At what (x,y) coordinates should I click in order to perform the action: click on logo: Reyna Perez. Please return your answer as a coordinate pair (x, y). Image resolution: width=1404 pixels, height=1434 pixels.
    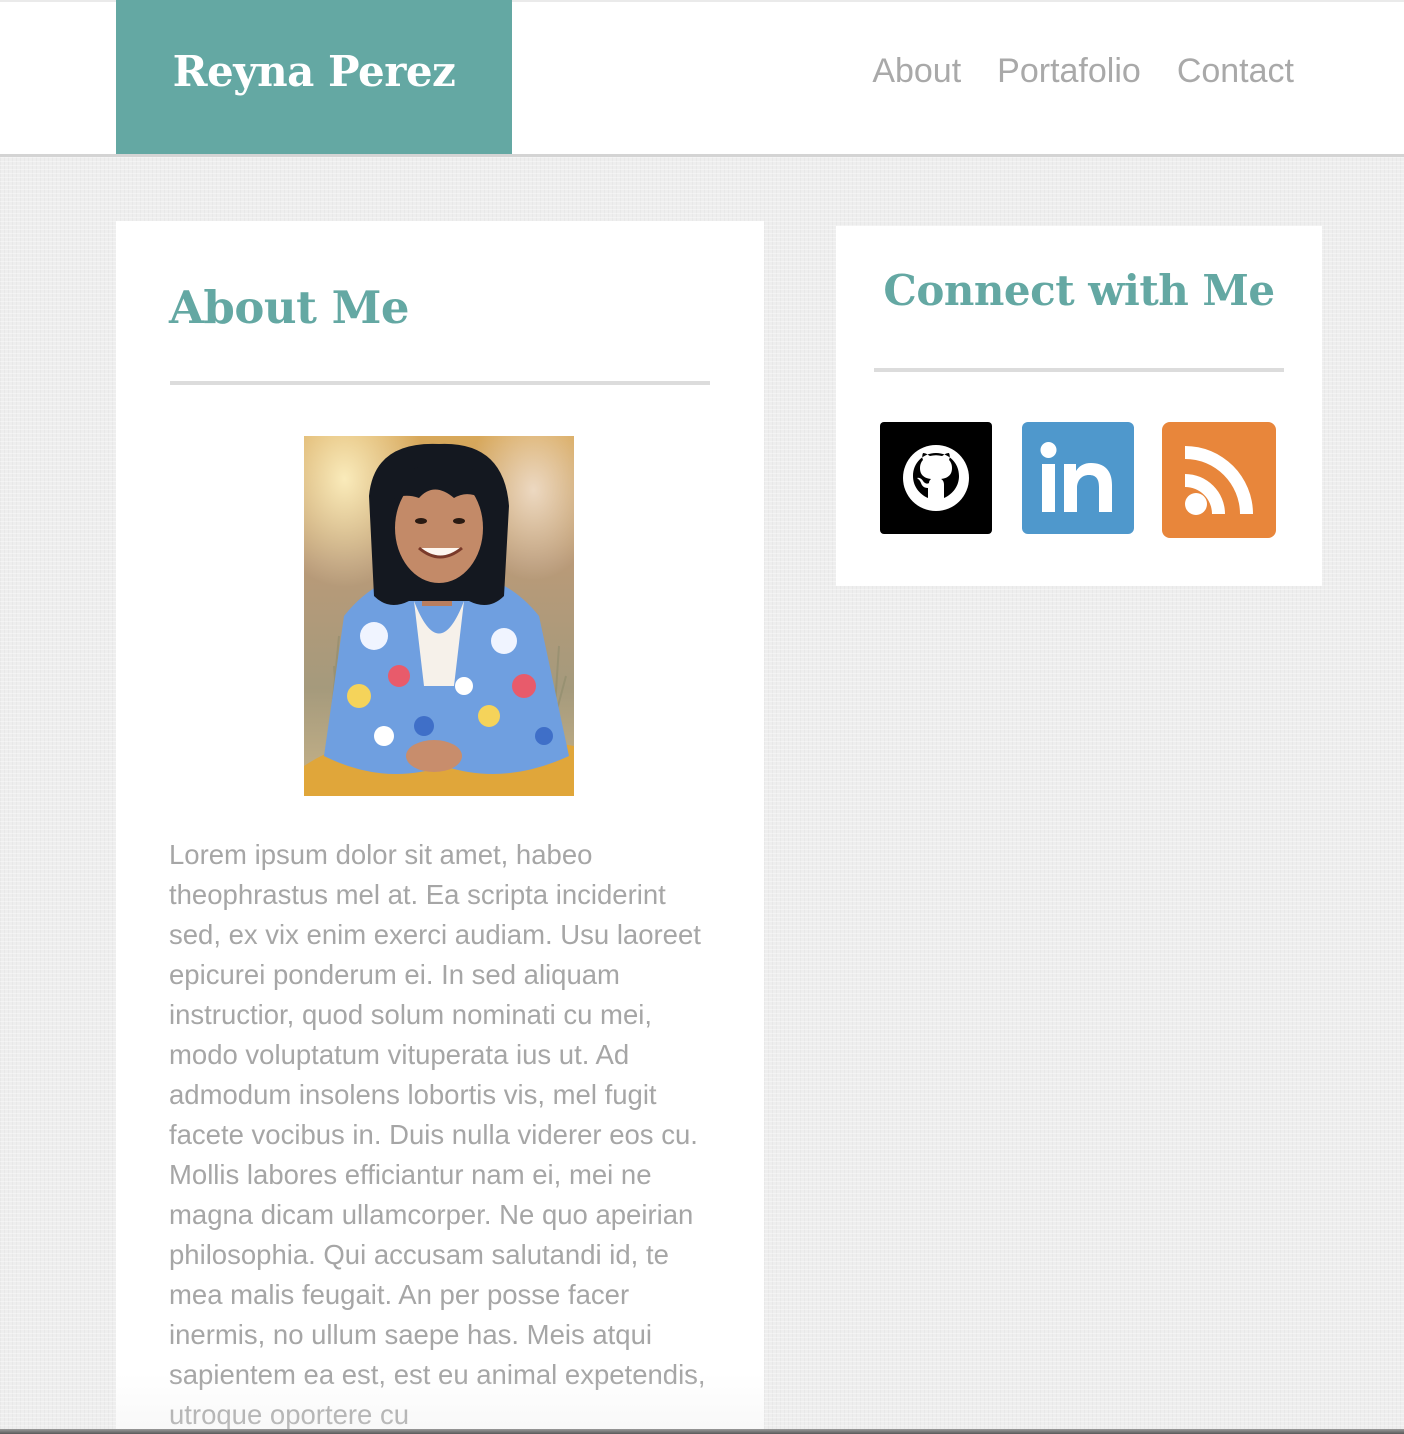
    Looking at the image, I should click on (314, 77).